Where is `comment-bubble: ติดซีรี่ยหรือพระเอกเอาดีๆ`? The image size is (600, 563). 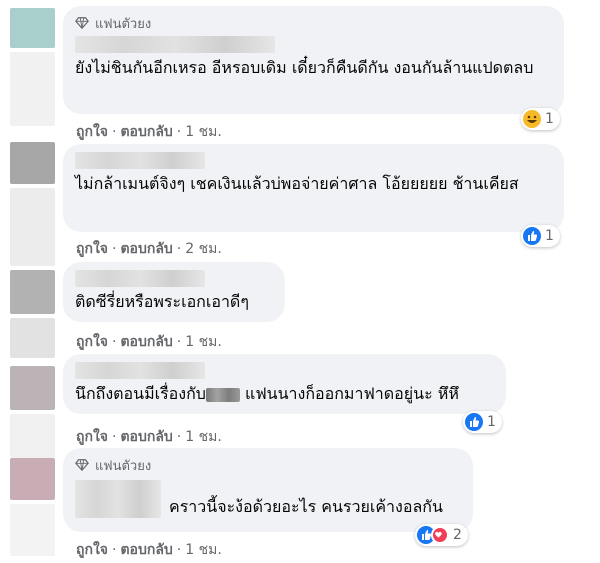 comment-bubble: ติดซีรี่ยหรือพระเอกเอาดีๆ is located at coordinates (174, 292).